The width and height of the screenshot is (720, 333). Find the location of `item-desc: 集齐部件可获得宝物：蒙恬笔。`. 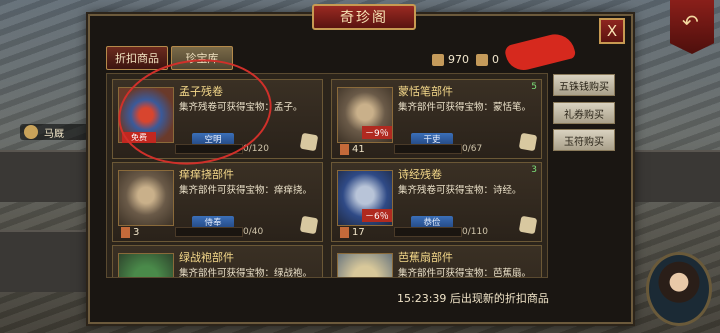

item-desc: 集齐部件可获得宝物：蒙恬笔。 is located at coordinates (465, 107).